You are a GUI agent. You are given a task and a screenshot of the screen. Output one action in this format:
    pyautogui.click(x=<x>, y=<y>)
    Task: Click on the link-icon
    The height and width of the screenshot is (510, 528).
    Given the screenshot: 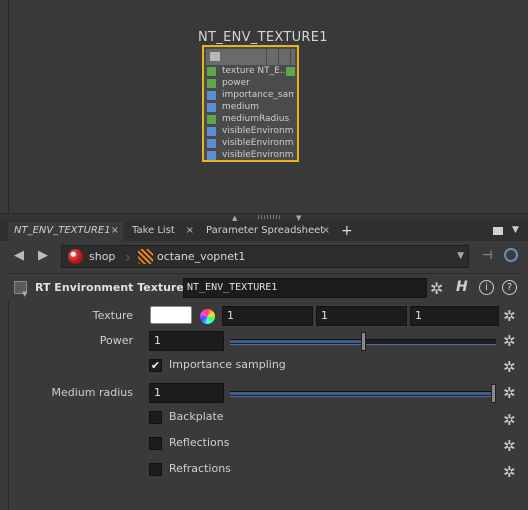 What is the action you would take?
    pyautogui.click(x=511, y=255)
    